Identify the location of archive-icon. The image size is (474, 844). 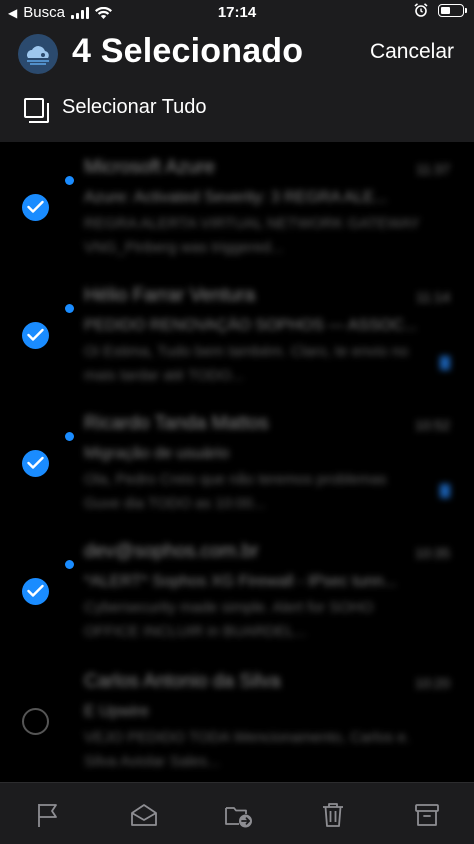
(427, 815).